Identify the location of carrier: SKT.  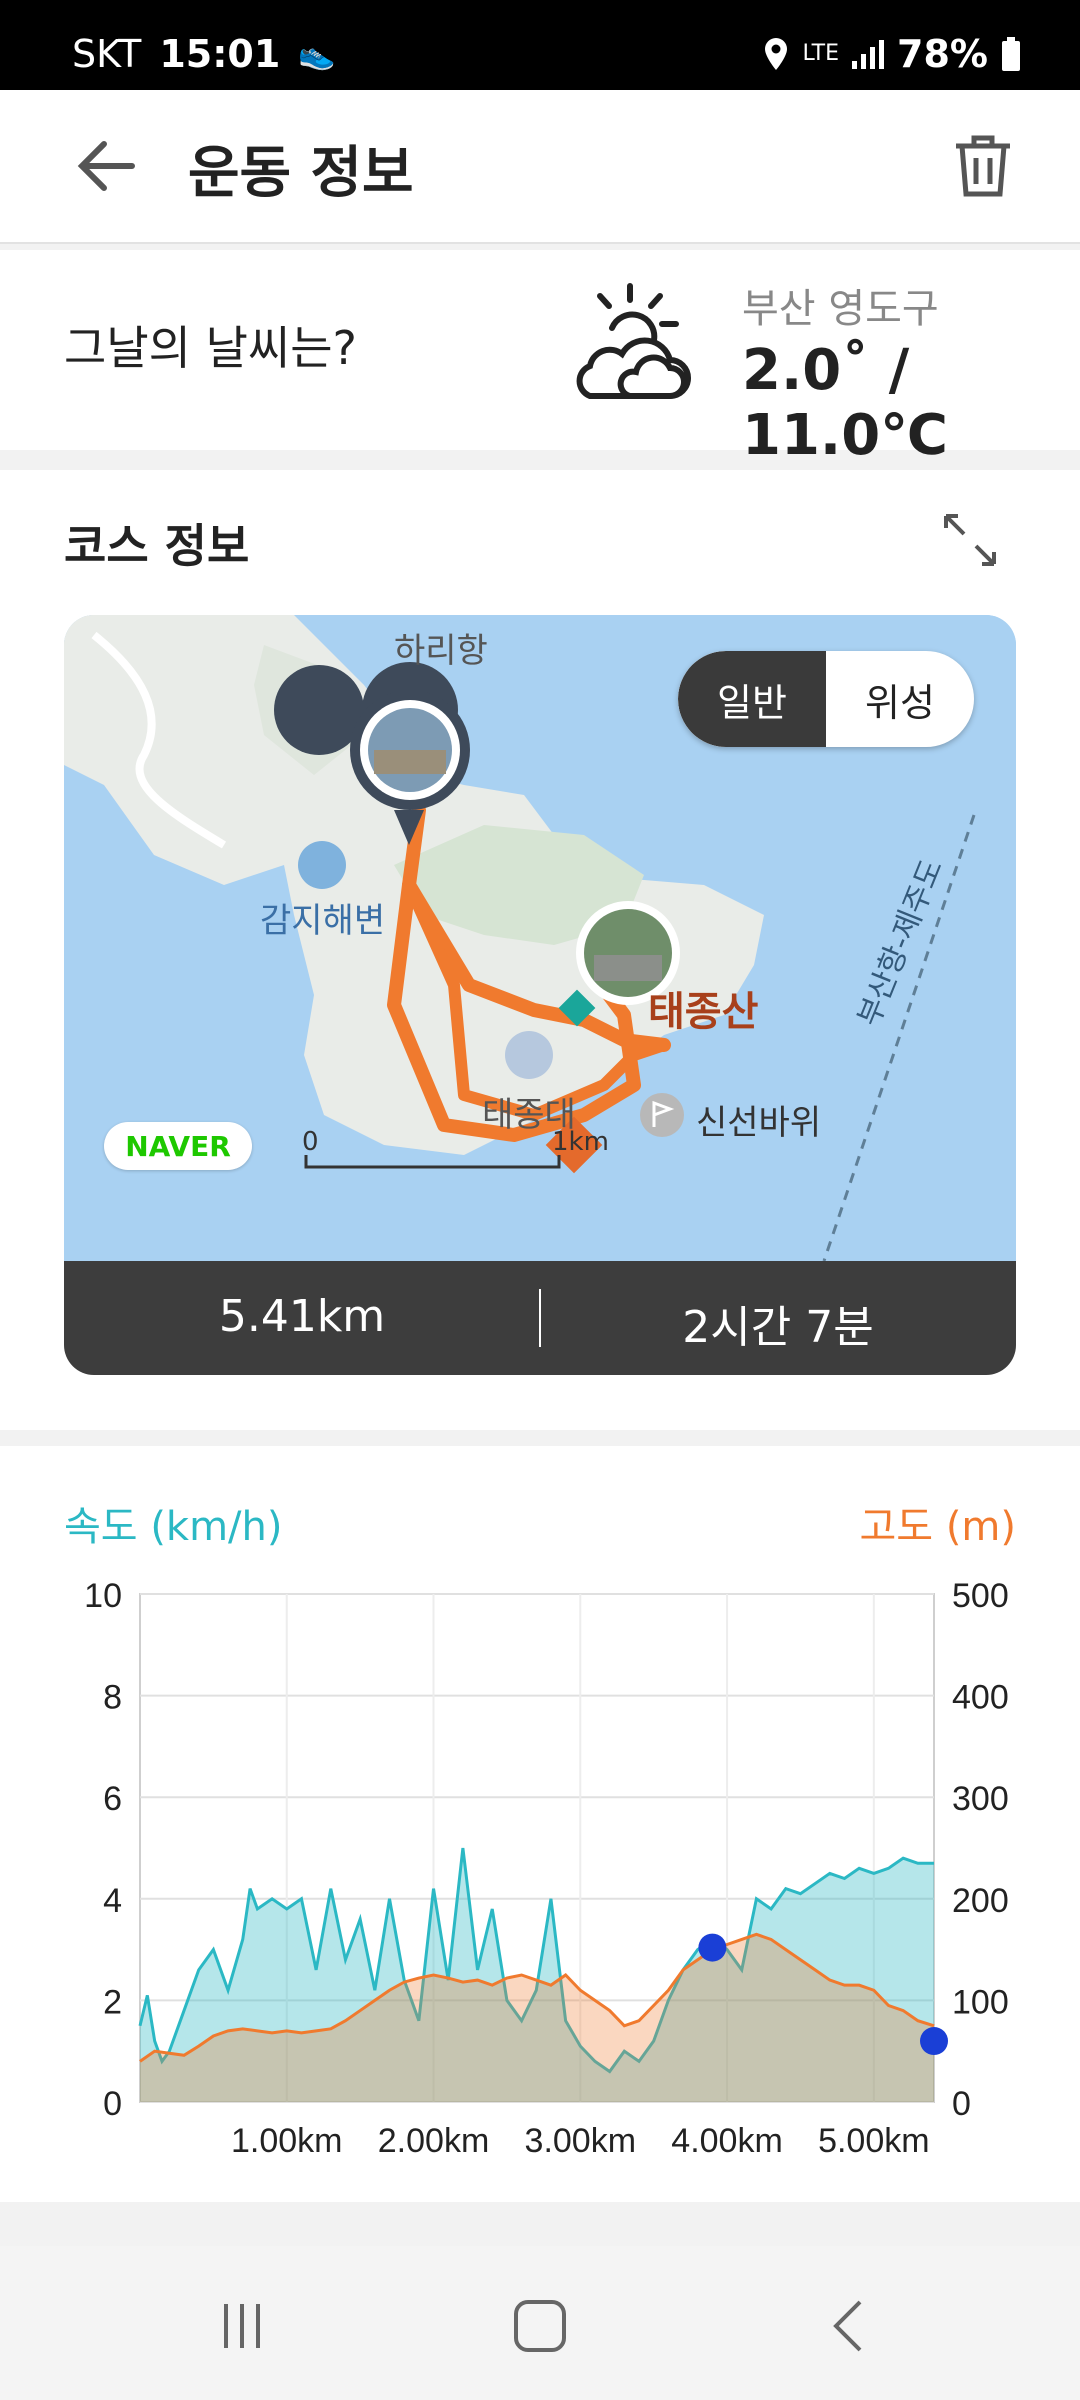
(107, 54).